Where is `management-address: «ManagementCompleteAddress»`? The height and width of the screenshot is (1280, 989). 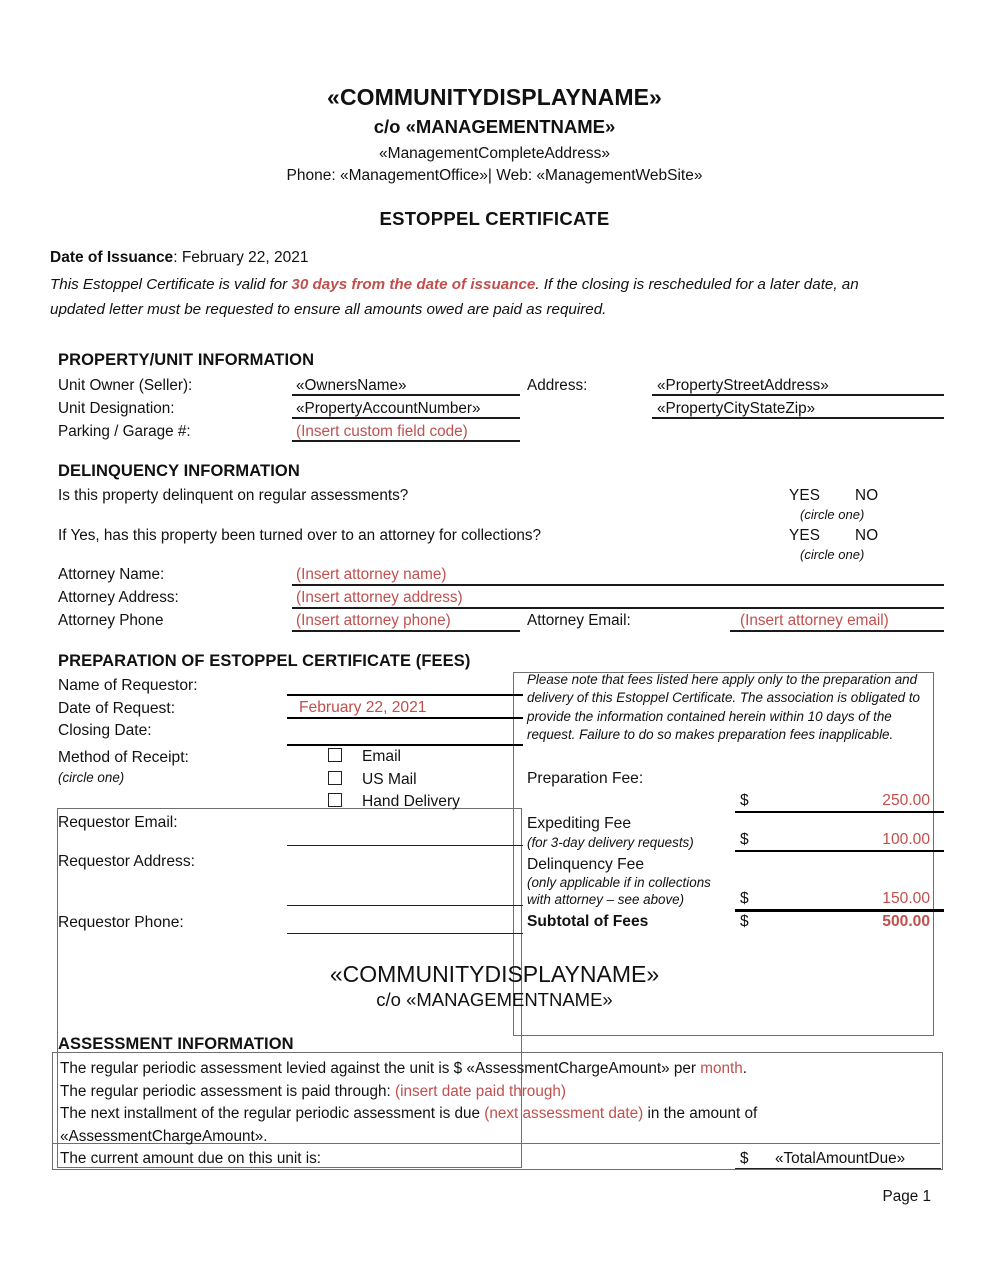
management-address: «ManagementCompleteAddress» is located at coordinates (494, 153).